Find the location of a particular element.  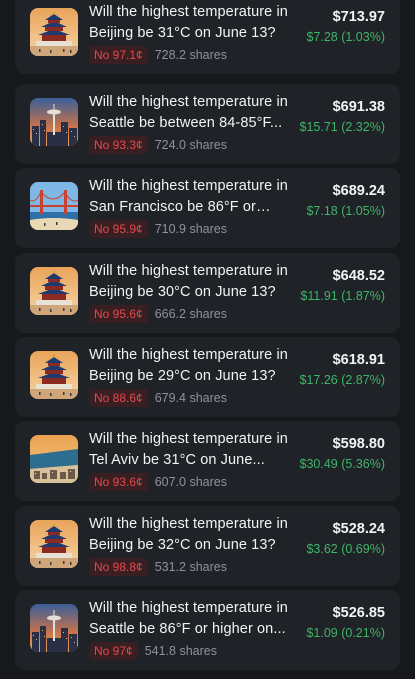

outcome-badge: No 97.1¢ is located at coordinates (118, 55).